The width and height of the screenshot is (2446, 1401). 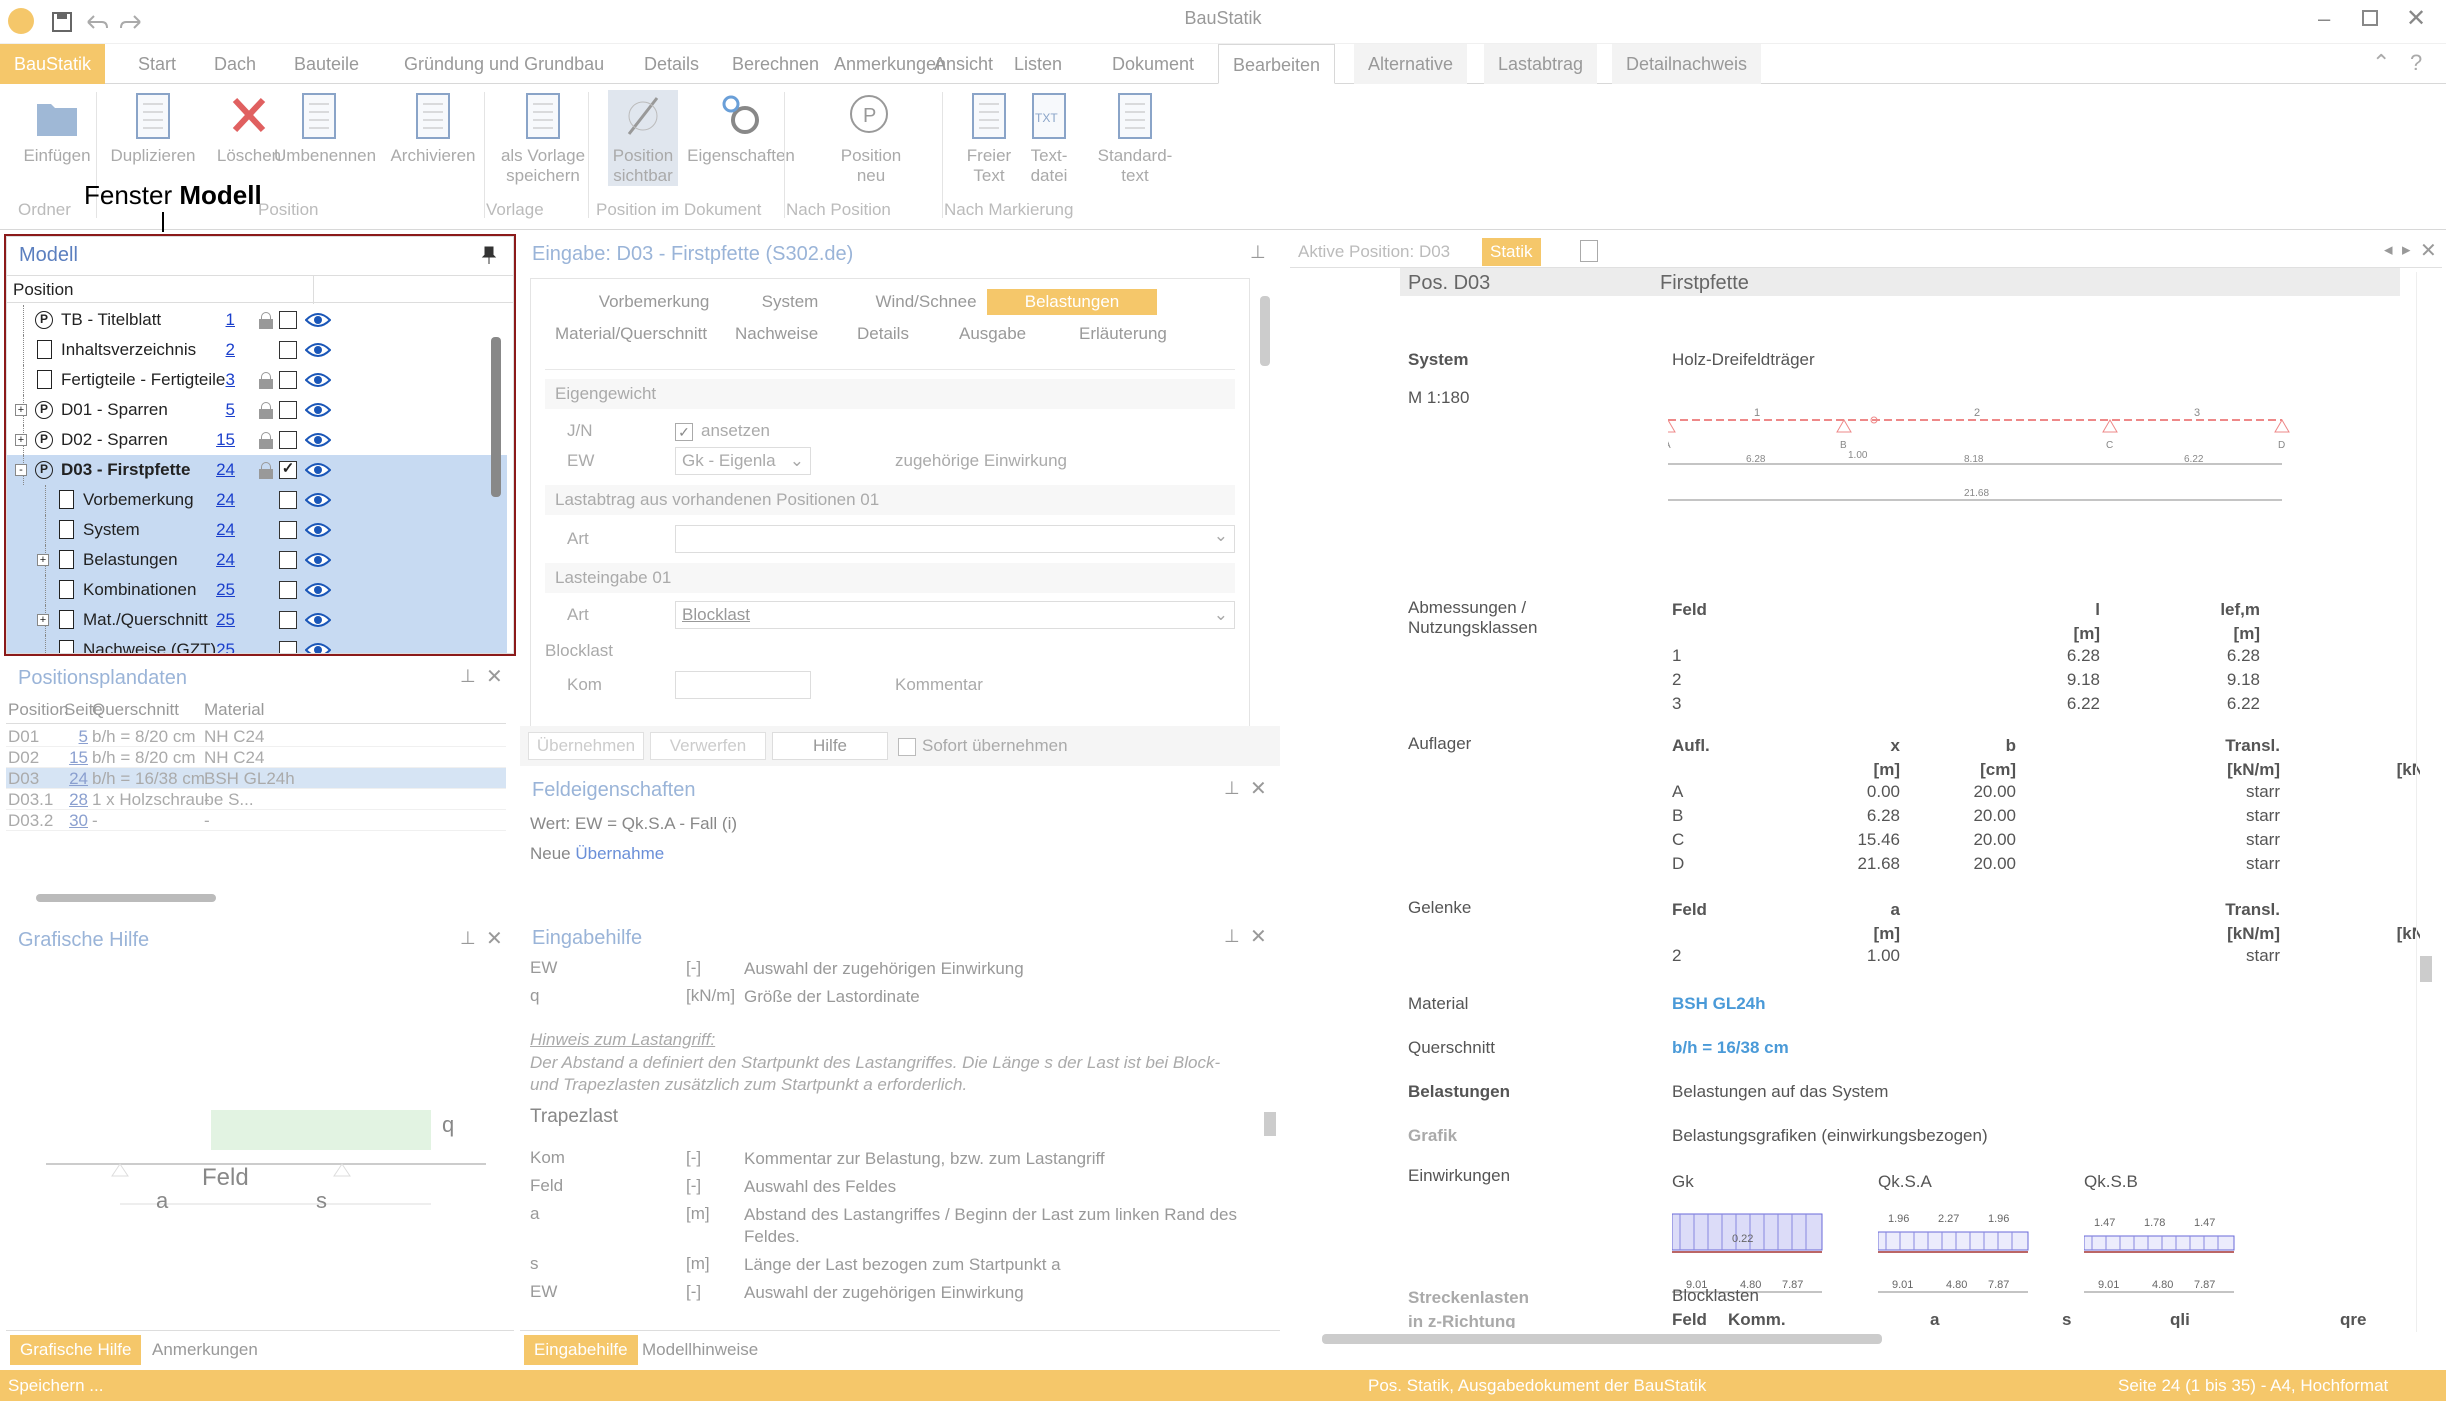 I want to click on column-header: Position, so click(x=38, y=710).